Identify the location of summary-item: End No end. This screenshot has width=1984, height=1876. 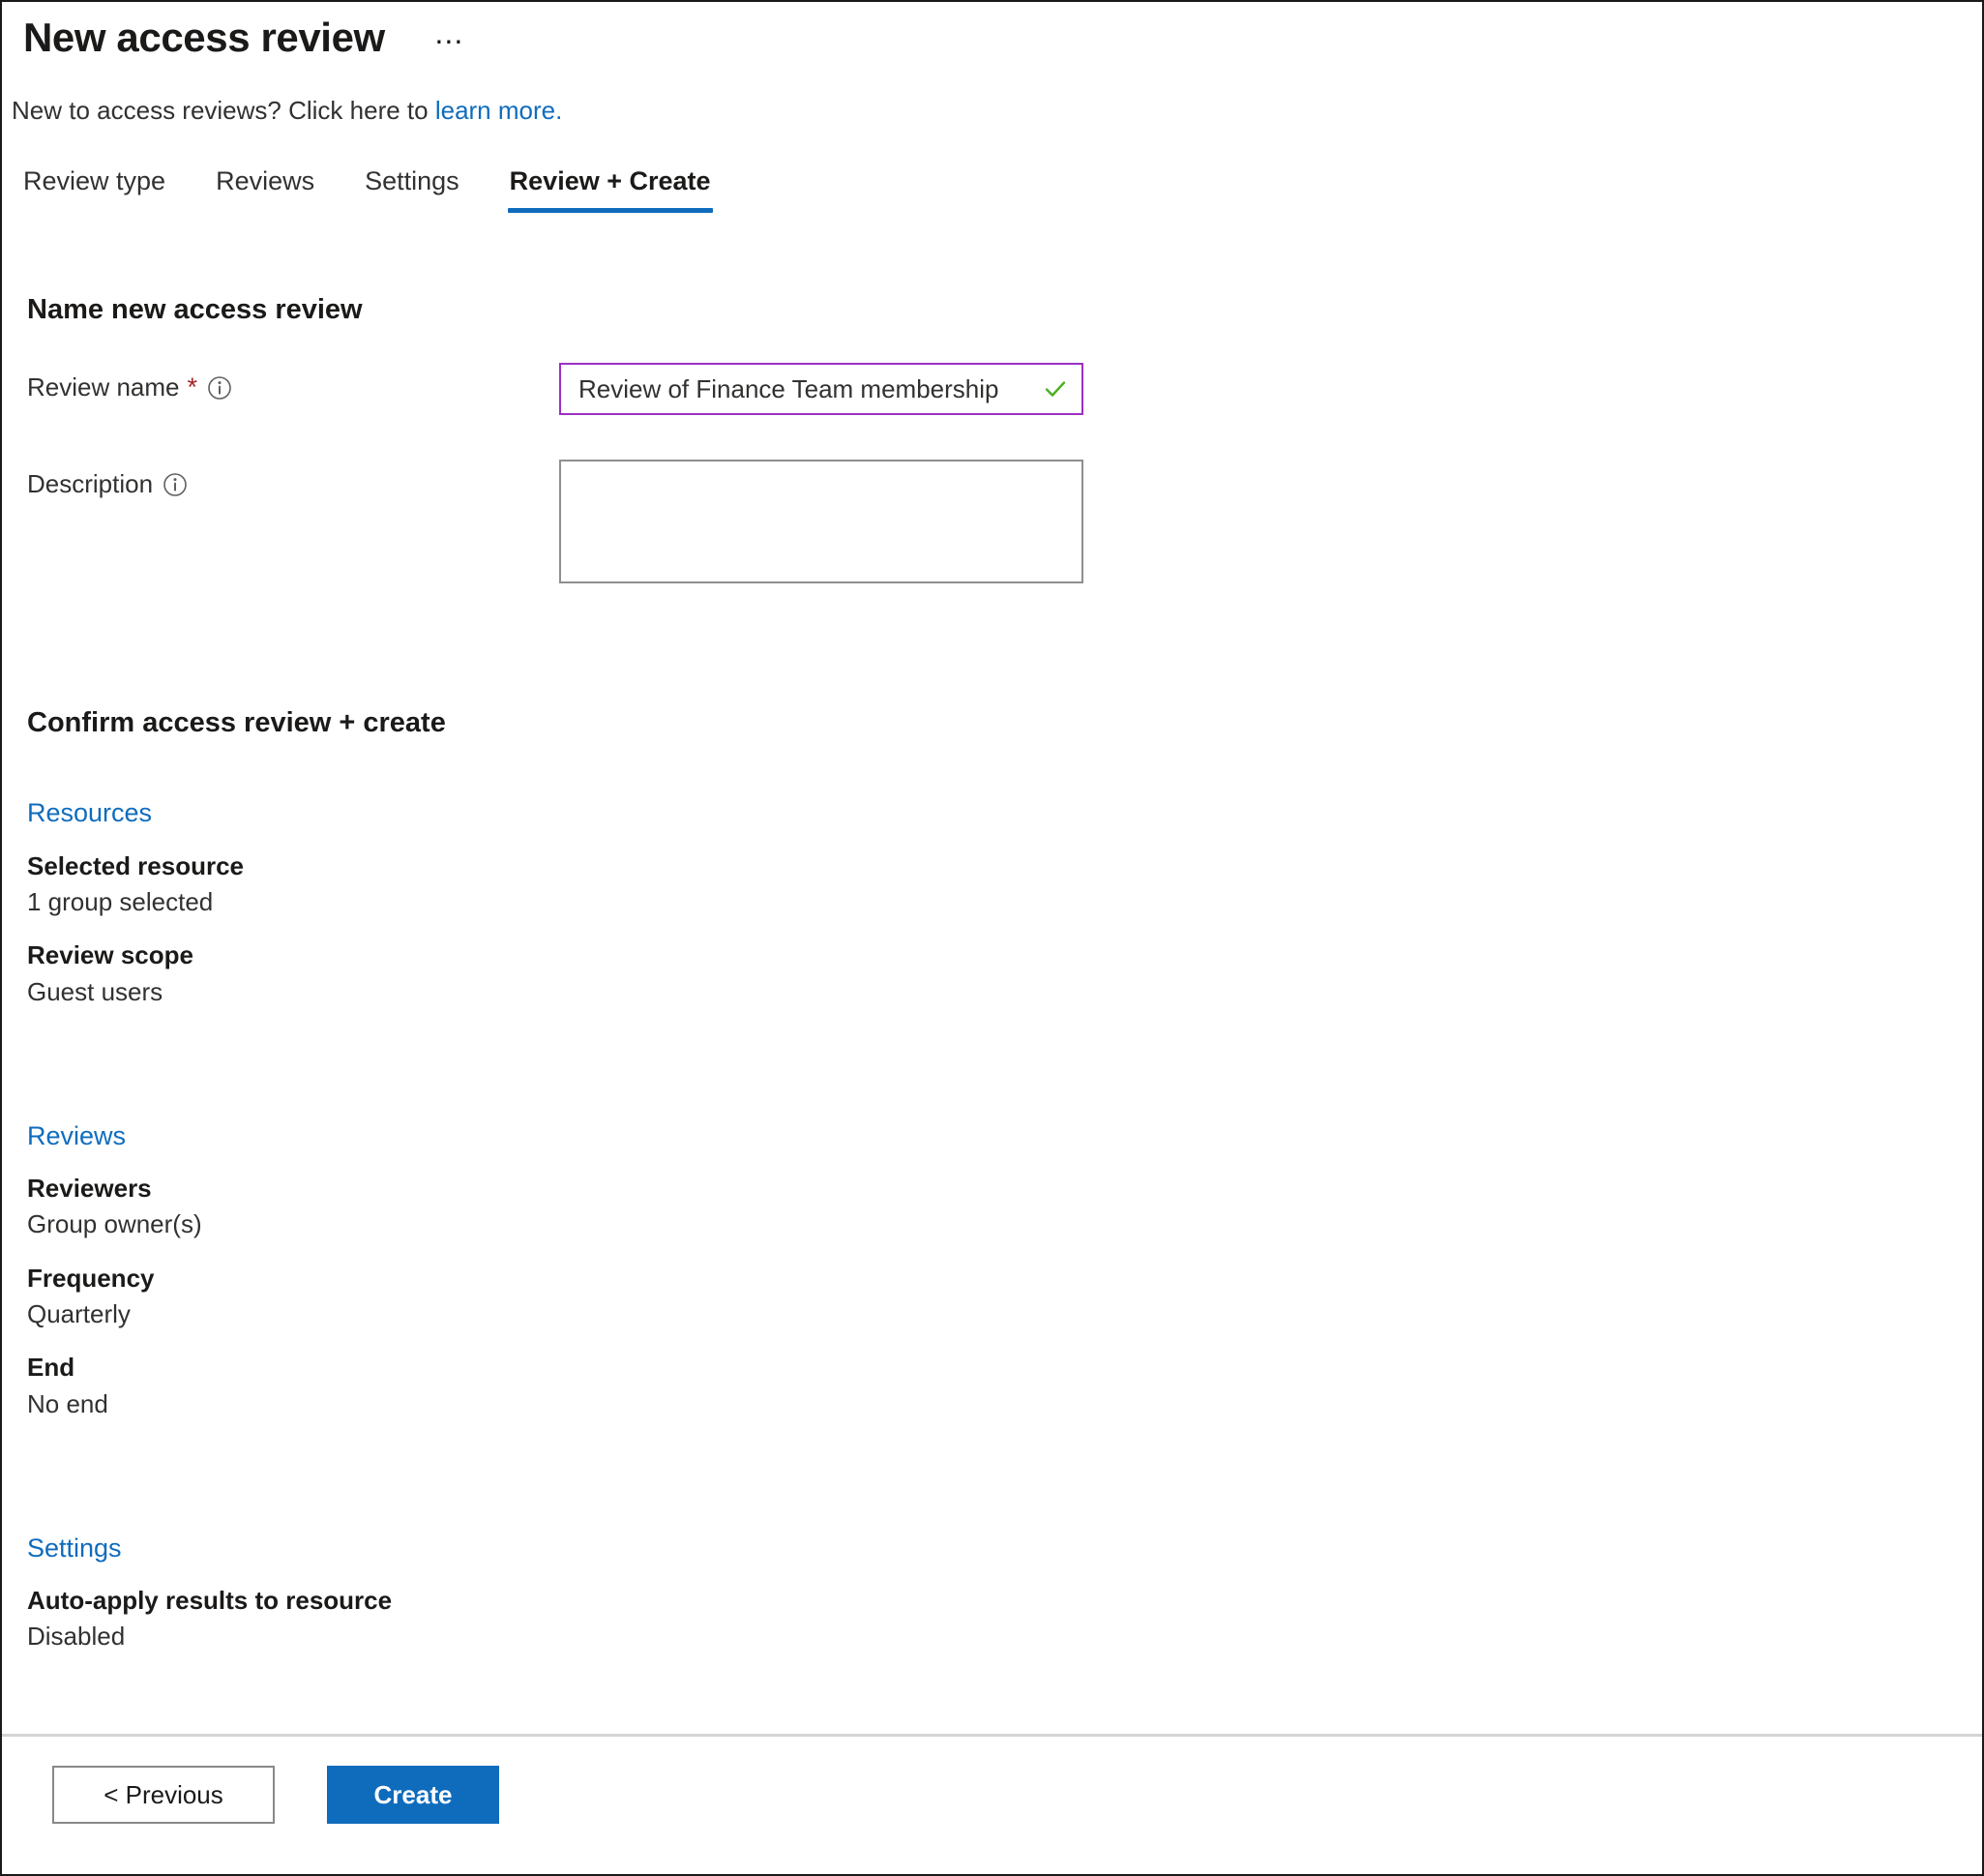
(1004, 1386).